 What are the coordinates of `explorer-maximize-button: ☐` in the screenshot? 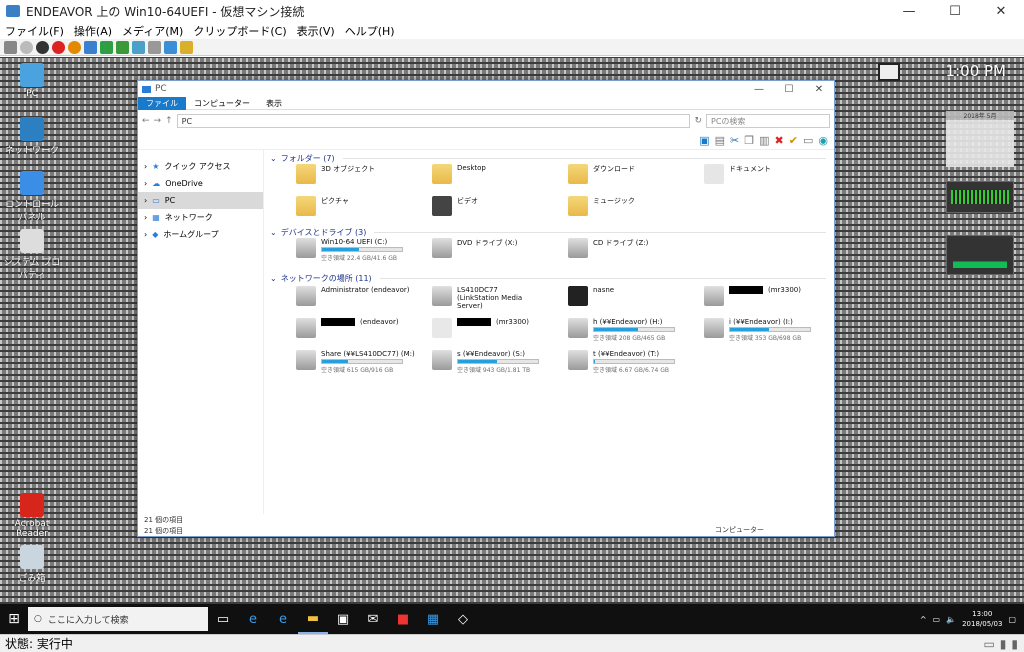 It's located at (789, 89).